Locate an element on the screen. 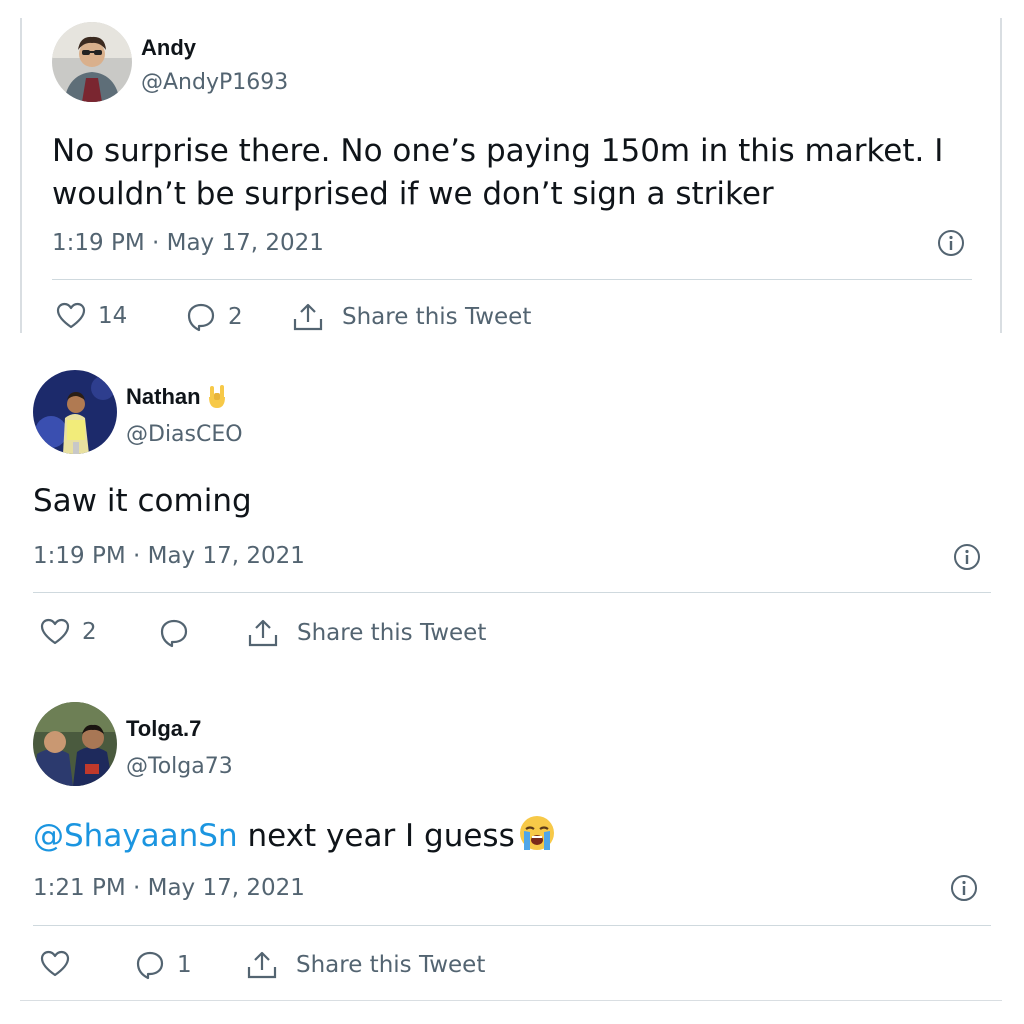 The width and height of the screenshot is (1024, 1024). reply-count: 1 is located at coordinates (184, 965).